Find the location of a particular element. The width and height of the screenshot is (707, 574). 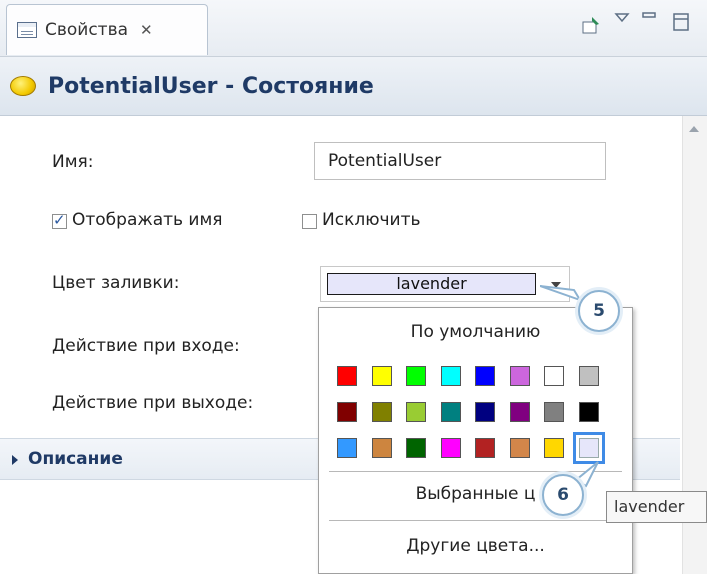

scroll-up-icon is located at coordinates (694, 129).